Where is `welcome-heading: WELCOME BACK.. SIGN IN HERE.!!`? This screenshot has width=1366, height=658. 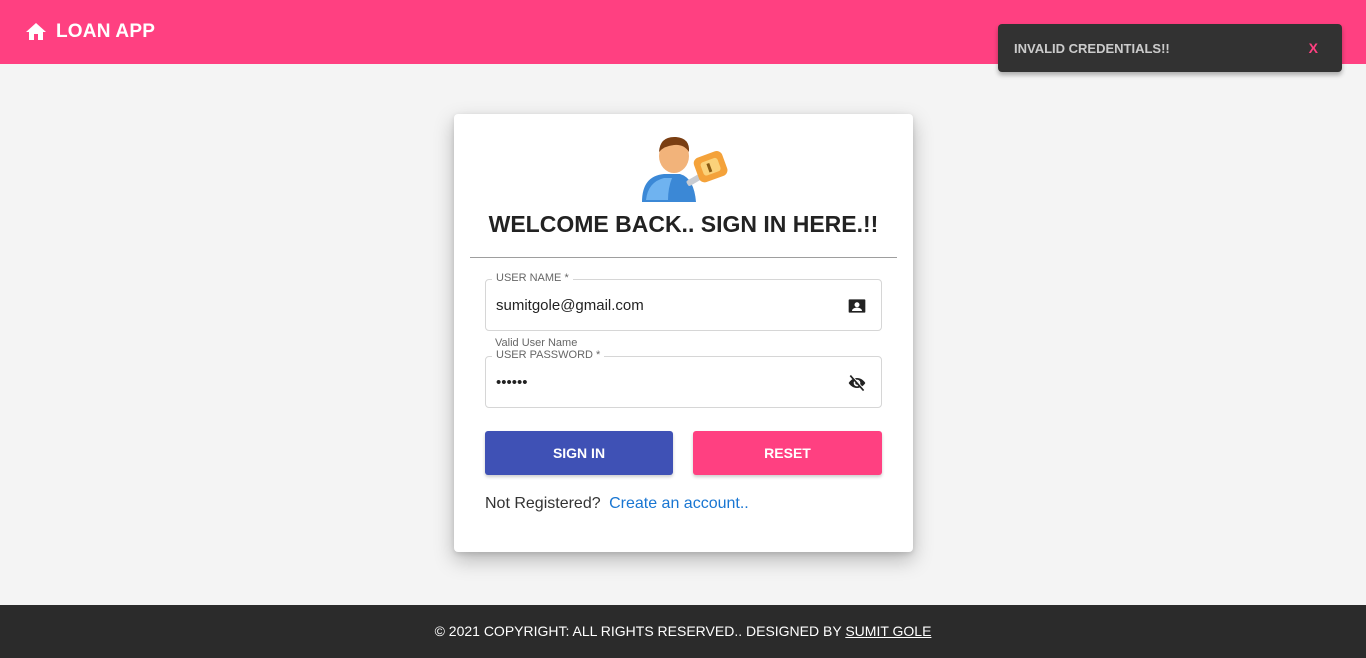
welcome-heading: WELCOME BACK.. SIGN IN HERE.!! is located at coordinates (683, 224).